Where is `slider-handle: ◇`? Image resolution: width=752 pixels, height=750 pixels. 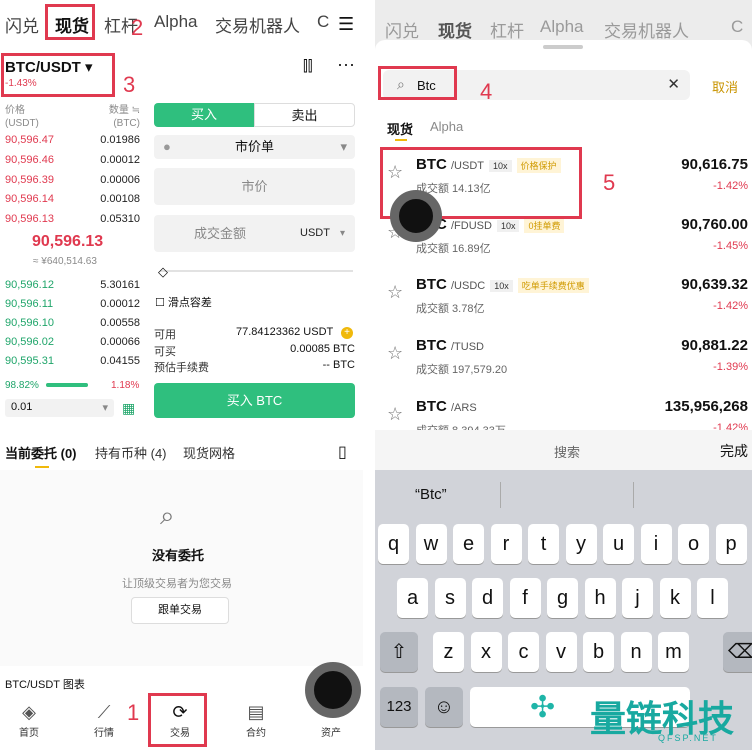
slider-handle: ◇ is located at coordinates (163, 272).